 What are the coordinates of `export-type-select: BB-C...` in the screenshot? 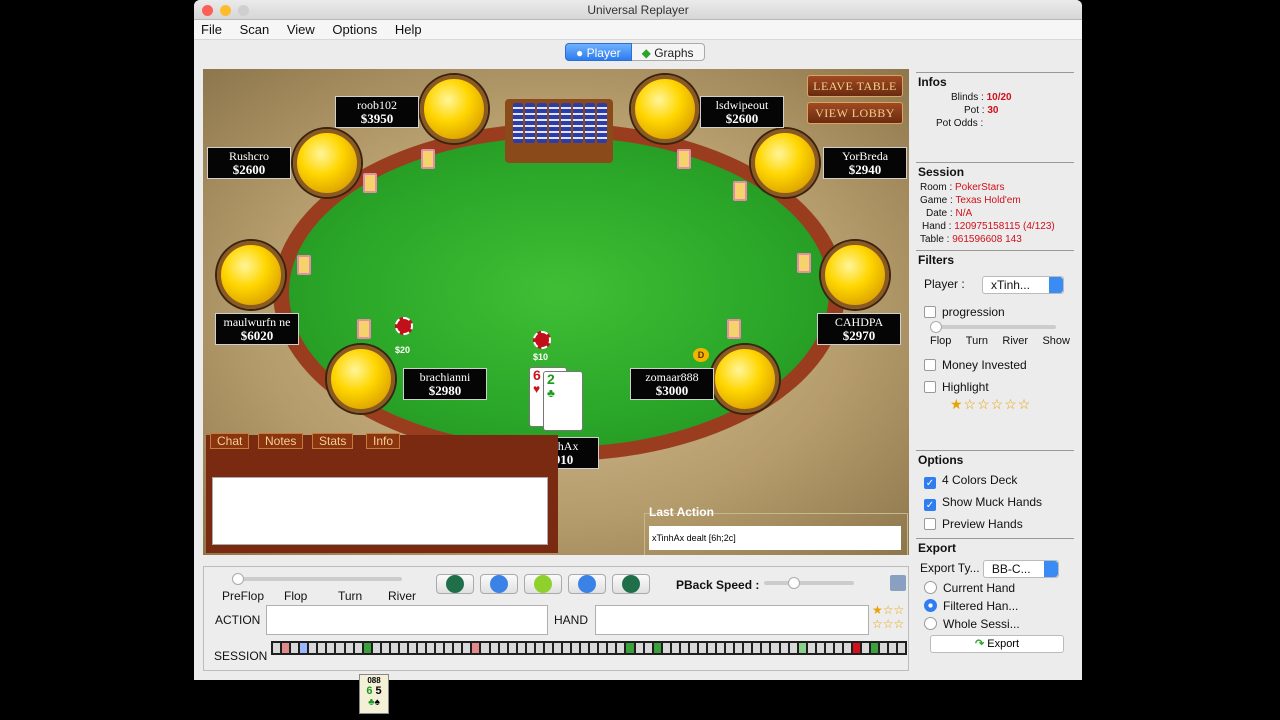 It's located at (1020, 568).